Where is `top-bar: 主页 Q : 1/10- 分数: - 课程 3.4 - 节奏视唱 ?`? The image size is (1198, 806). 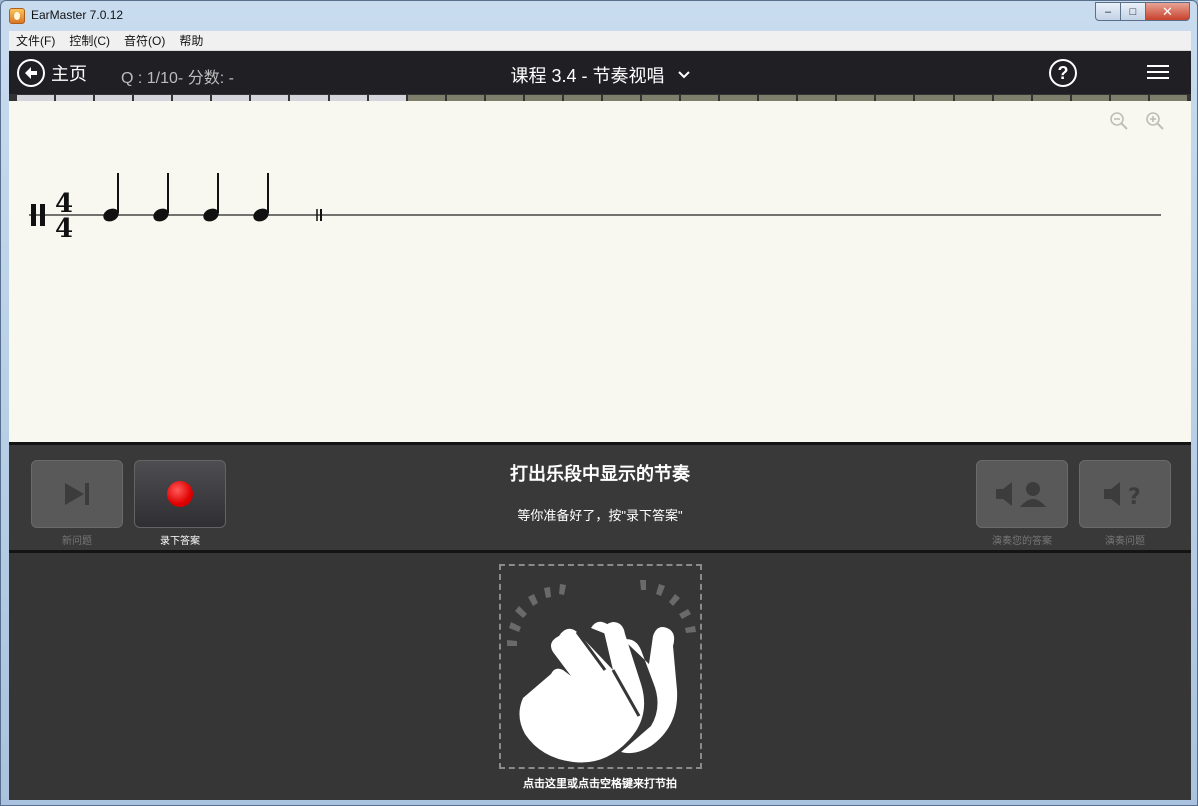
top-bar: 主页 Q : 1/10- 分数: - 课程 3.4 - 节奏视唱 ? is located at coordinates (600, 72).